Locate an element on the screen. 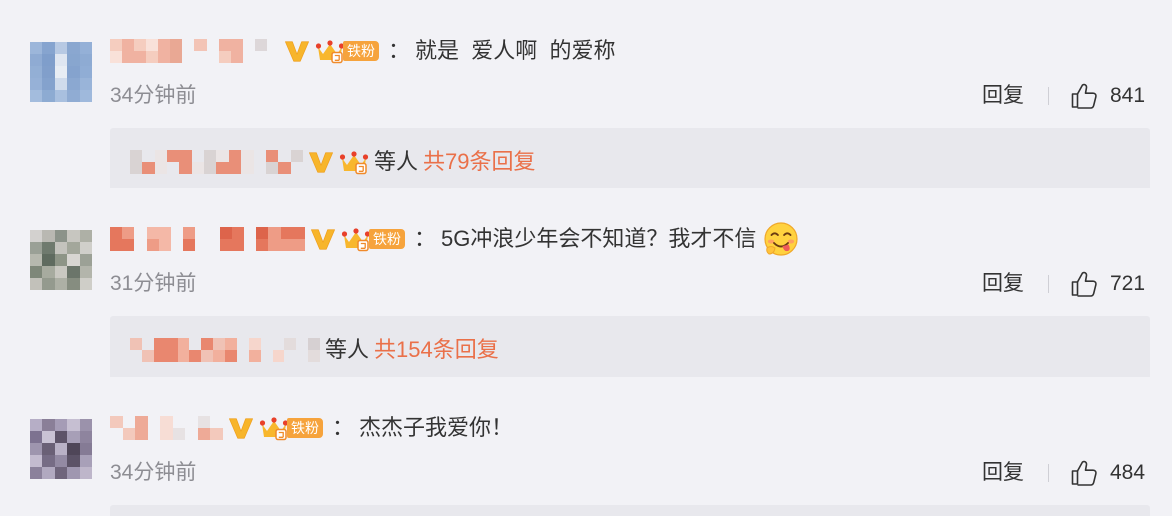  reply-thread-preview: 等人 共154条回复 is located at coordinates (630, 346).